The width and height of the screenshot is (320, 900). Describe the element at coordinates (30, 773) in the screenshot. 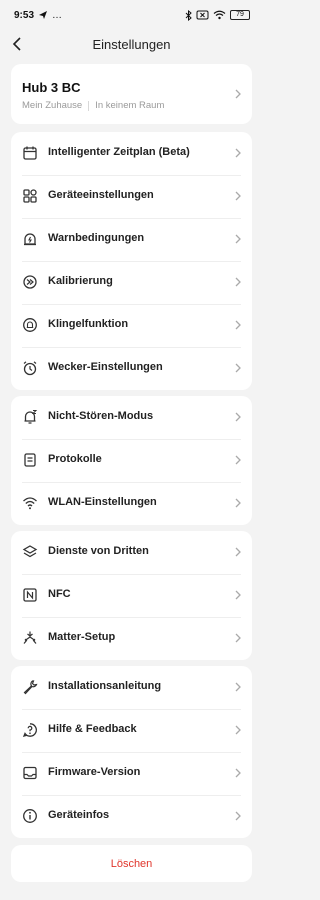

I see `firmware-icon` at that location.